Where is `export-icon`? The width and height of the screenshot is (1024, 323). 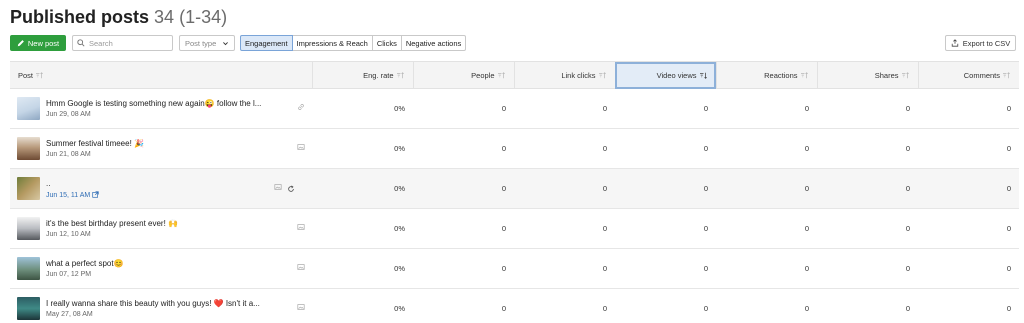 export-icon is located at coordinates (954, 43).